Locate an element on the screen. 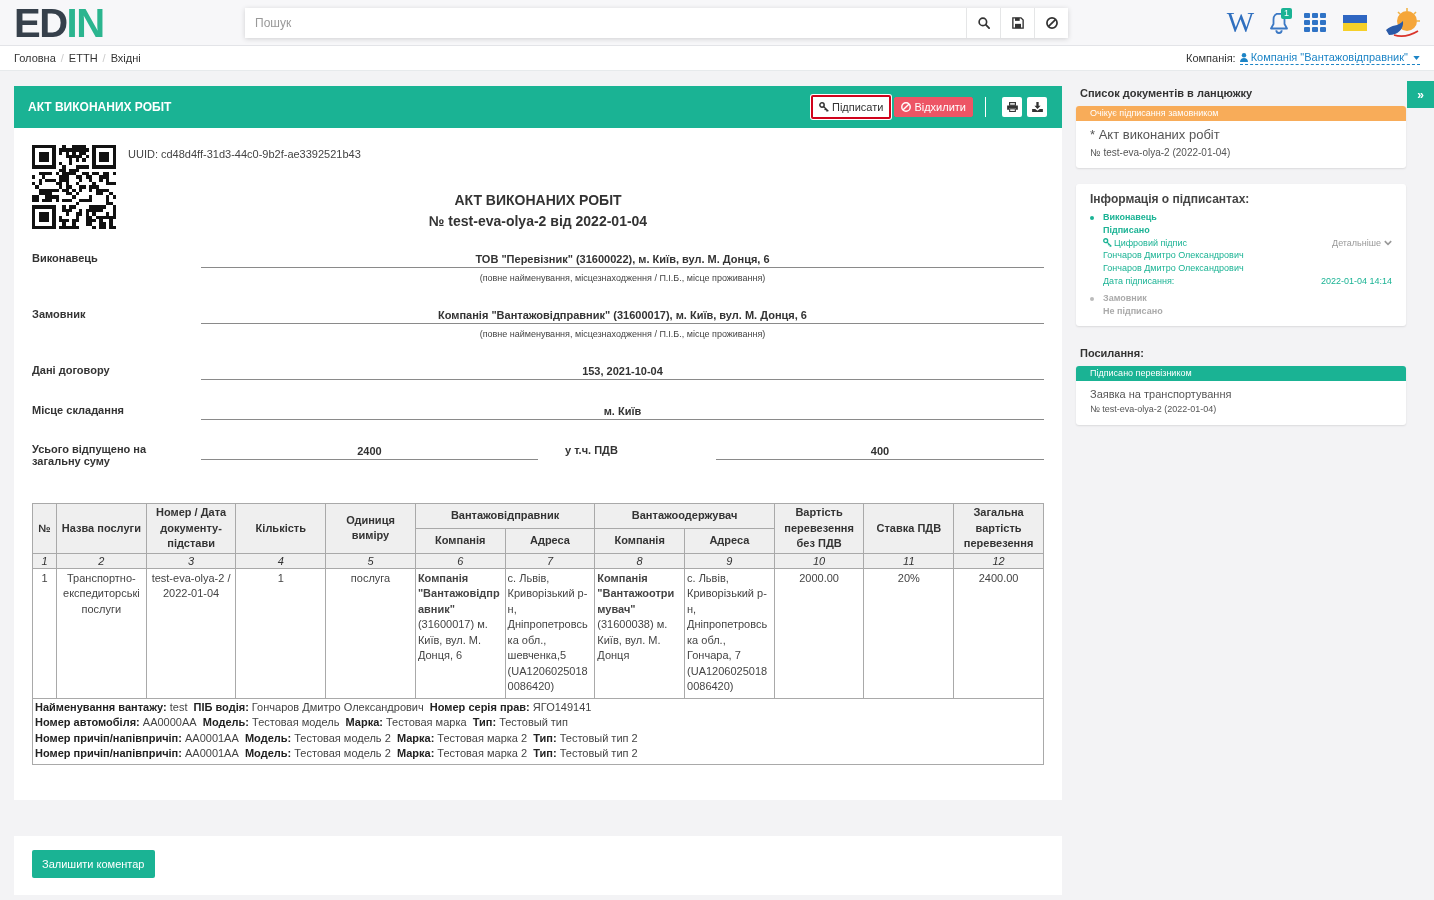 The height and width of the screenshot is (900, 1434). column-header: Номер / Дата документу-підстави is located at coordinates (191, 528).